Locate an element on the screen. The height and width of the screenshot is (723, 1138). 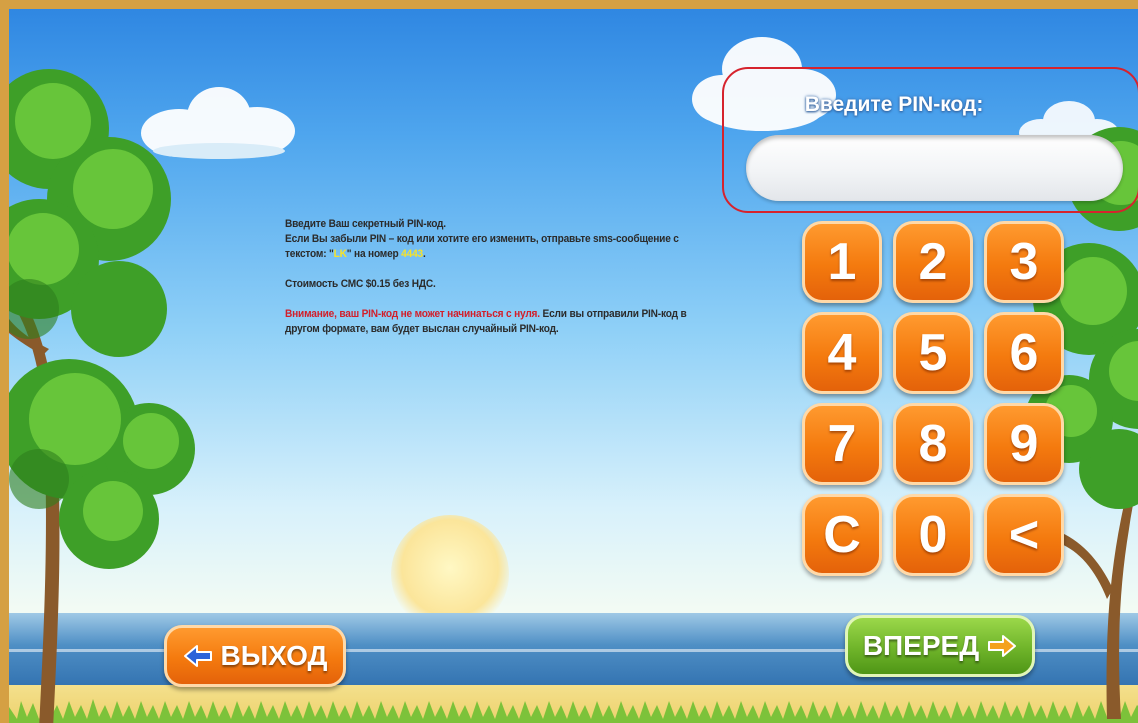
key-1-button: 1 is located at coordinates (842, 262).